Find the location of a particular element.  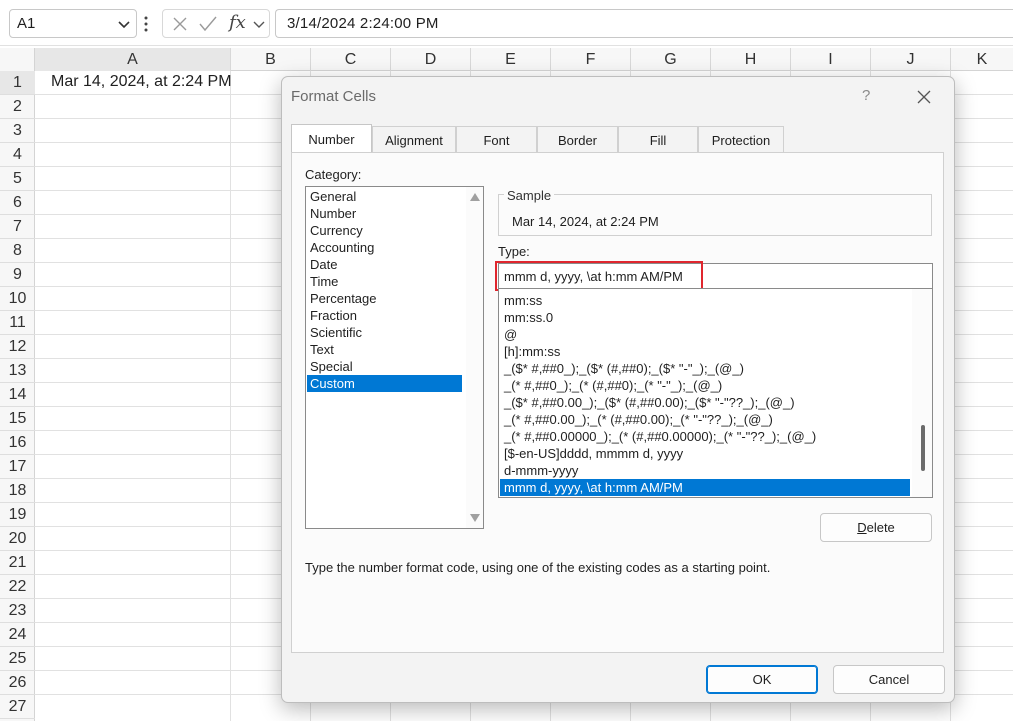

row-header: 10 is located at coordinates (17, 299).